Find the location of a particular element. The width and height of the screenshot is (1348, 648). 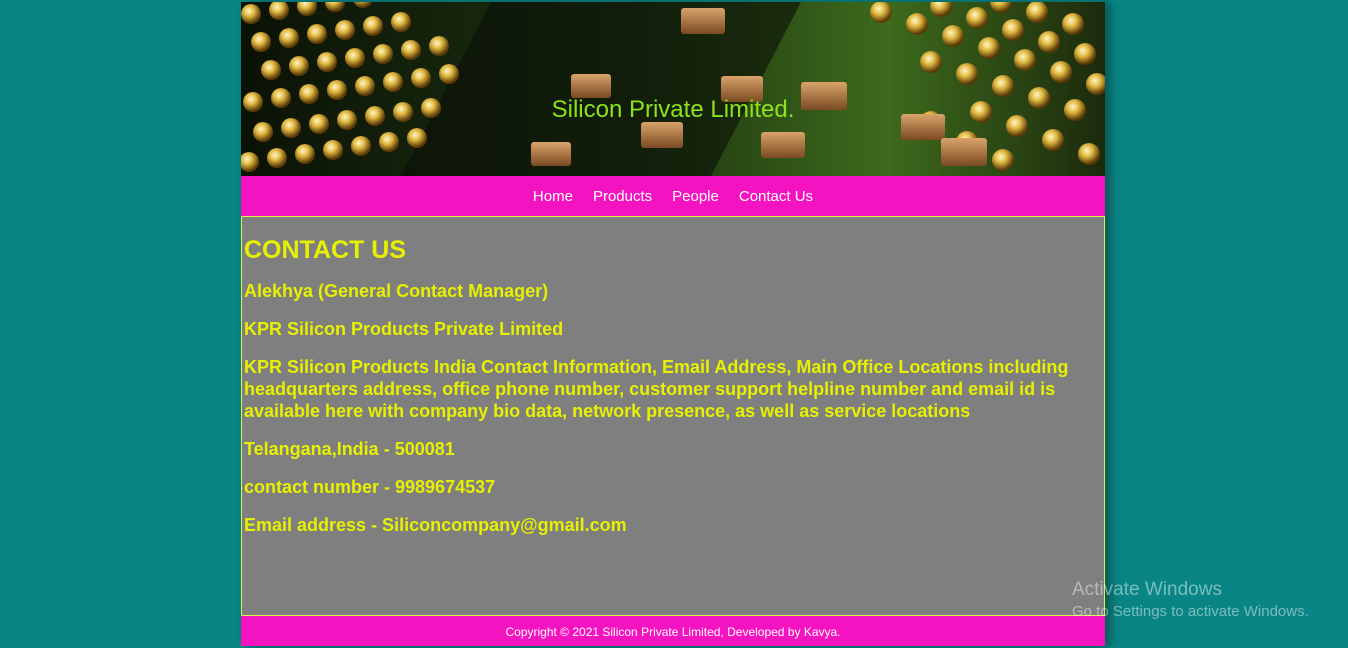

banner-title: Silicon Private Limited. is located at coordinates (673, 109).